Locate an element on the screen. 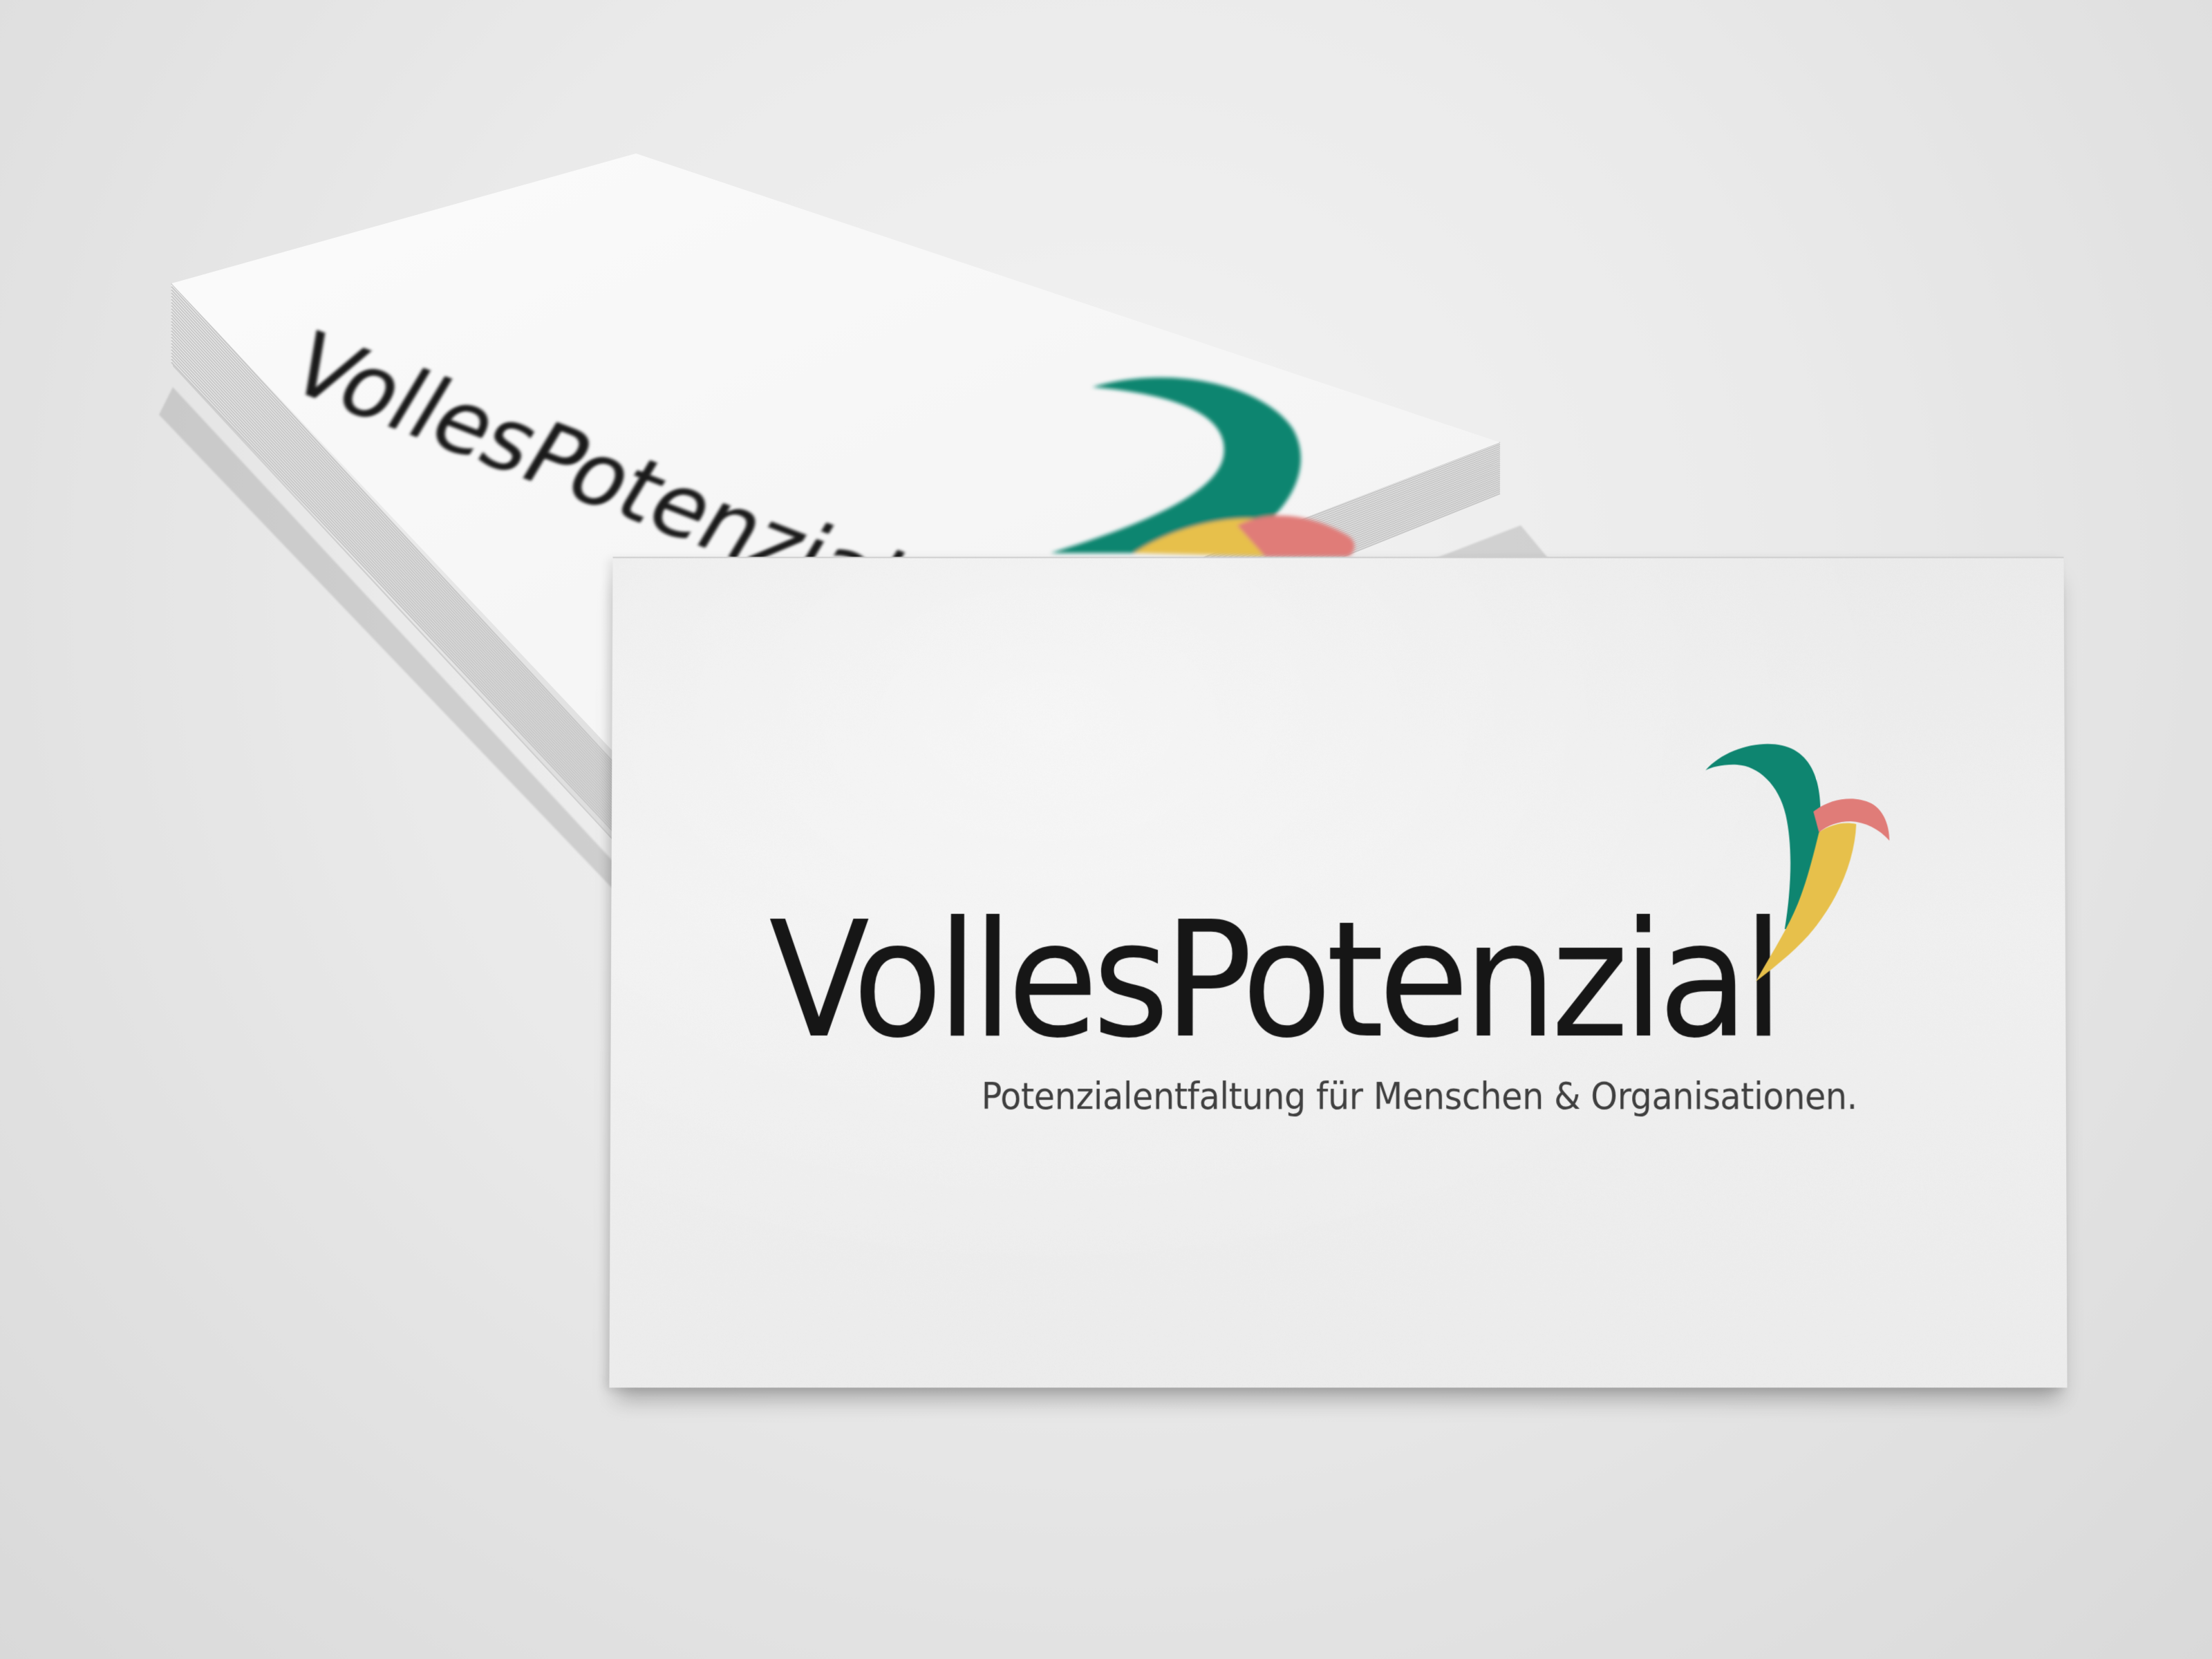  logo-mark-icon is located at coordinates (1797, 863).